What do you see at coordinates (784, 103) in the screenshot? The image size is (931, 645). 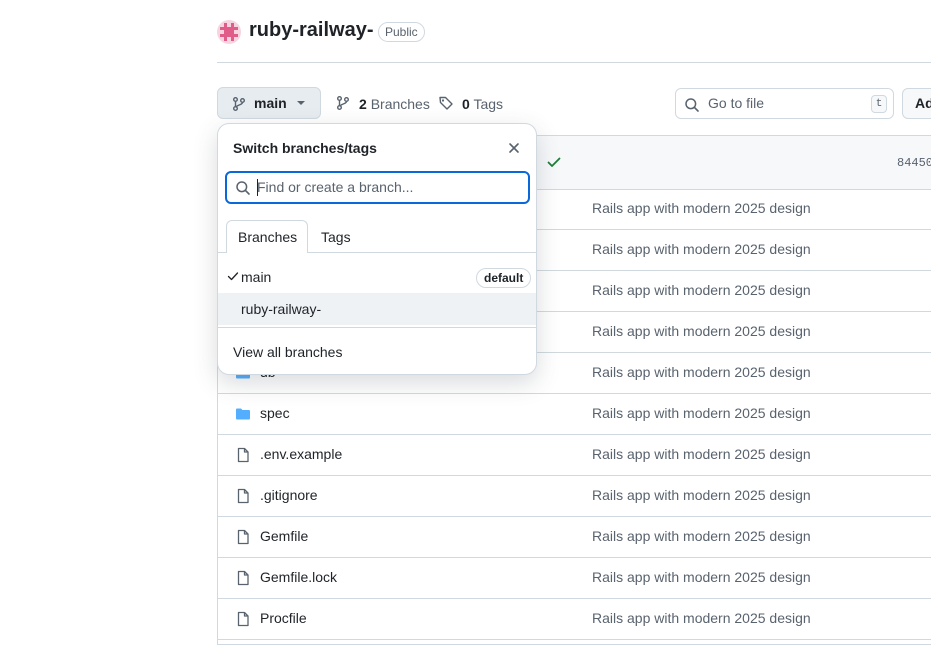 I see `go-to-file-input: Go to file t` at bounding box center [784, 103].